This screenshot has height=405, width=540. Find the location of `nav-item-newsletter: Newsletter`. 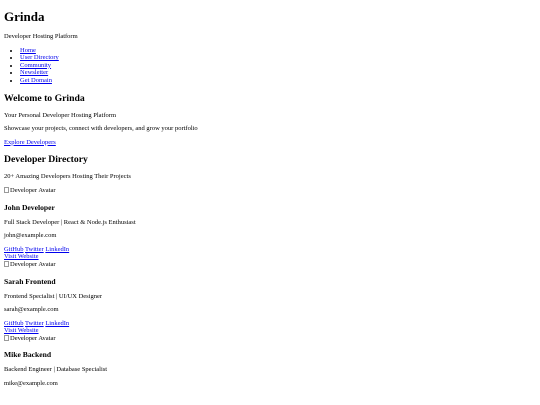

nav-item-newsletter: Newsletter is located at coordinates (278, 73).